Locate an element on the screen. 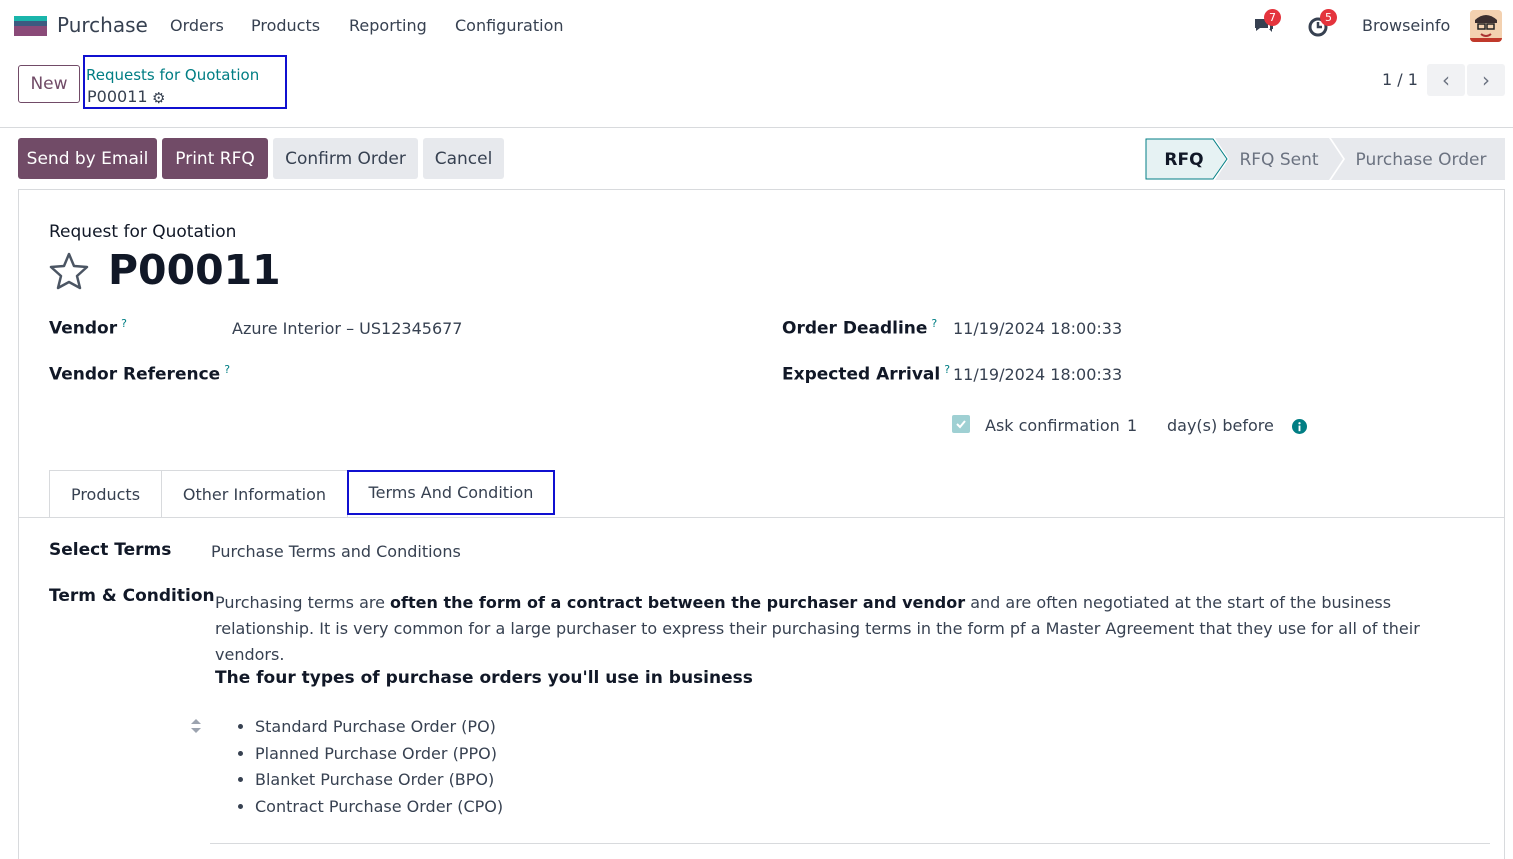 This screenshot has height=859, width=1513. chevron-right-icon: › is located at coordinates (1486, 80).